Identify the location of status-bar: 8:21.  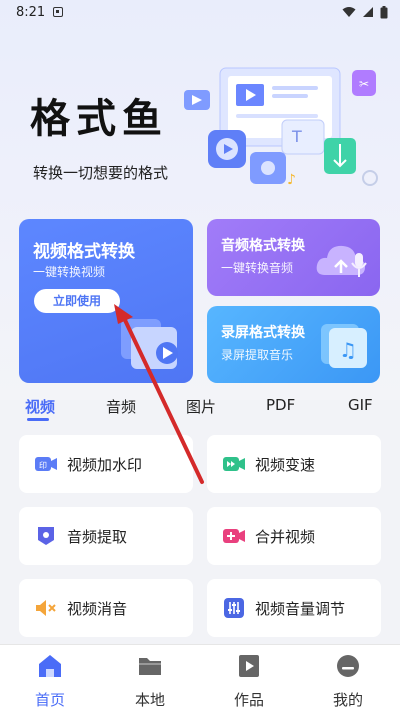
(200, 12).